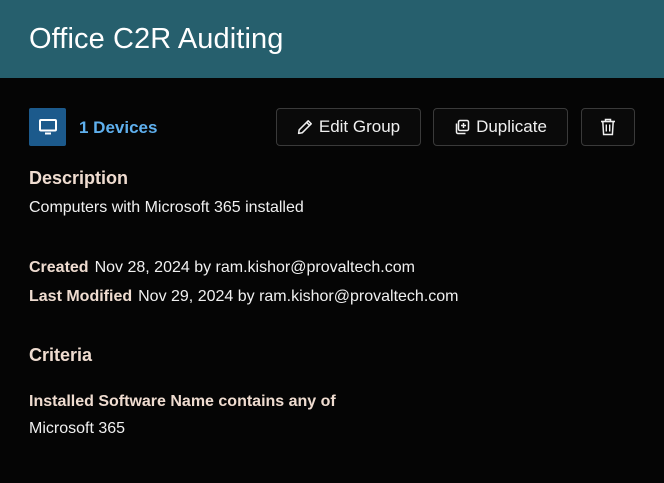 This screenshot has height=483, width=664. Describe the element at coordinates (462, 127) in the screenshot. I see `duplicate-icon` at that location.